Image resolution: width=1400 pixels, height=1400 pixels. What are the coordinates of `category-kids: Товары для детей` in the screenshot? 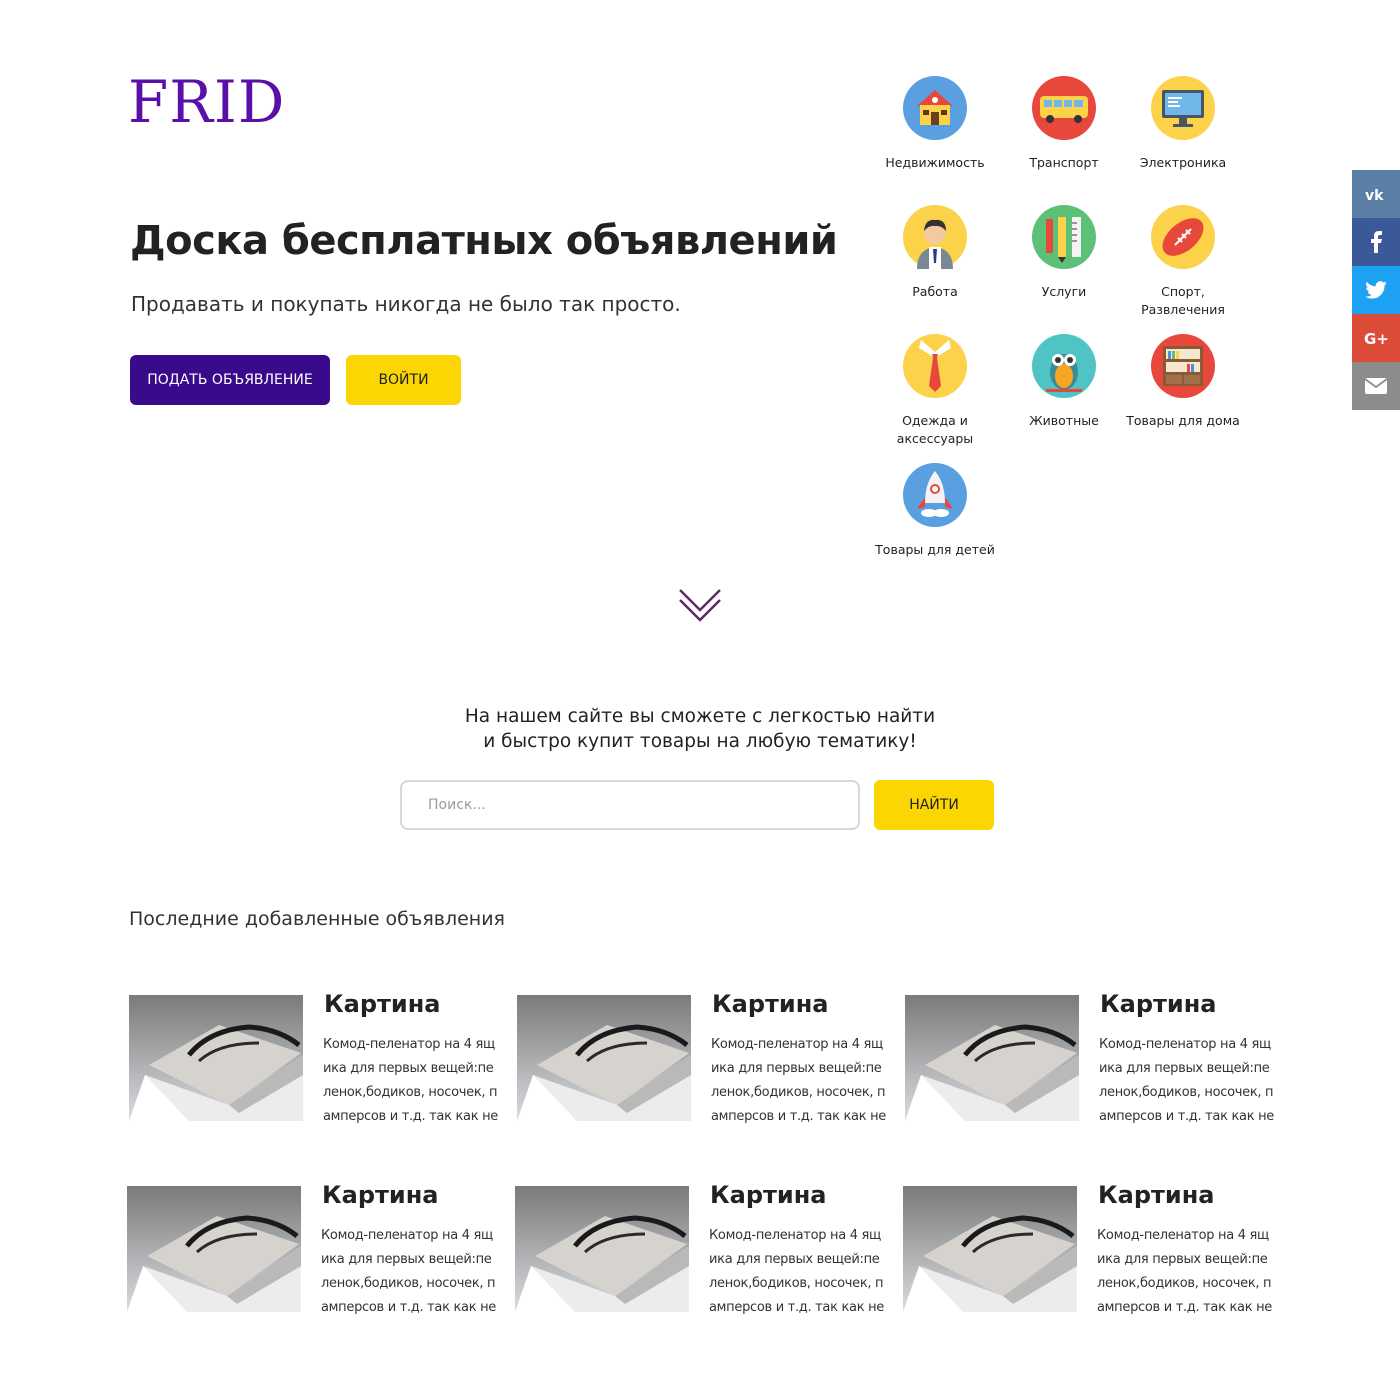 It's located at (935, 511).